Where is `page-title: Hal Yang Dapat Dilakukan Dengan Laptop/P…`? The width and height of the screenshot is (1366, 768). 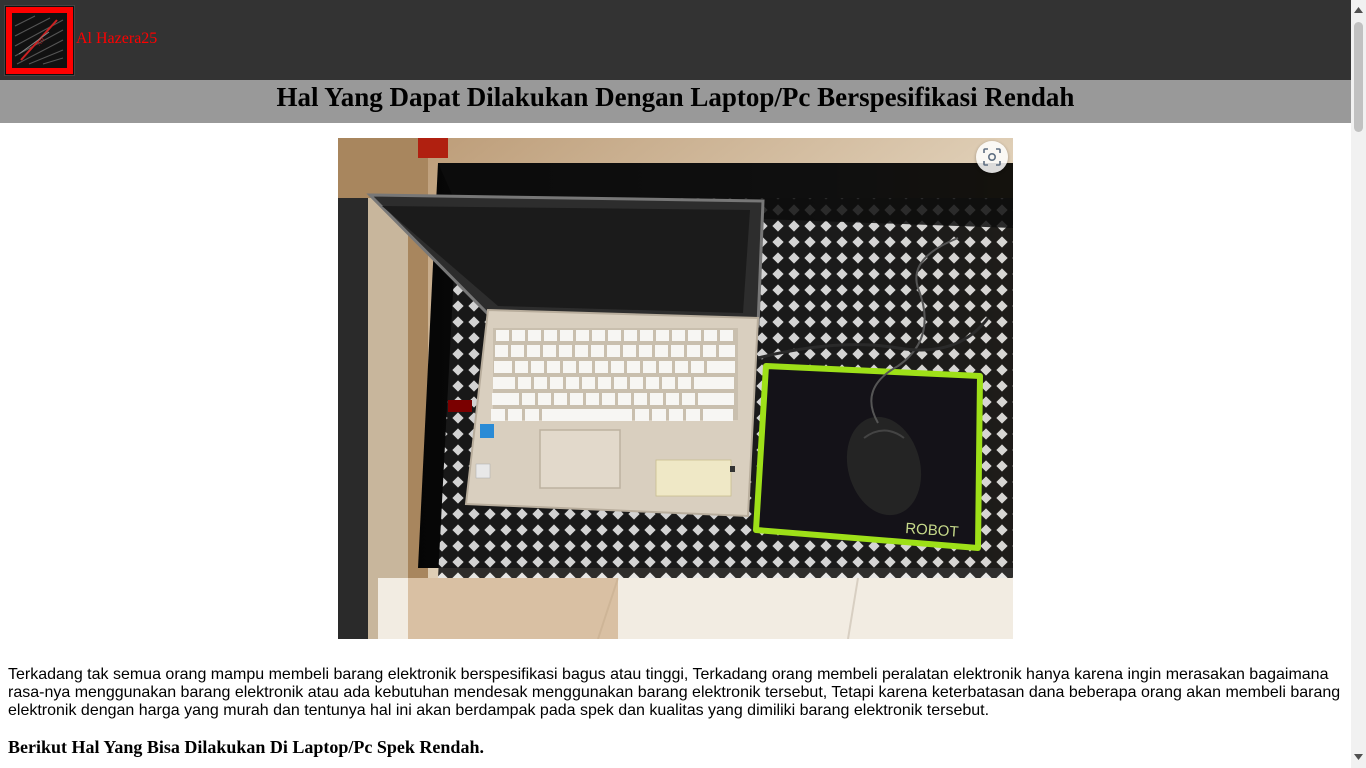 page-title: Hal Yang Dapat Dilakukan Dengan Laptop/P… is located at coordinates (675, 97).